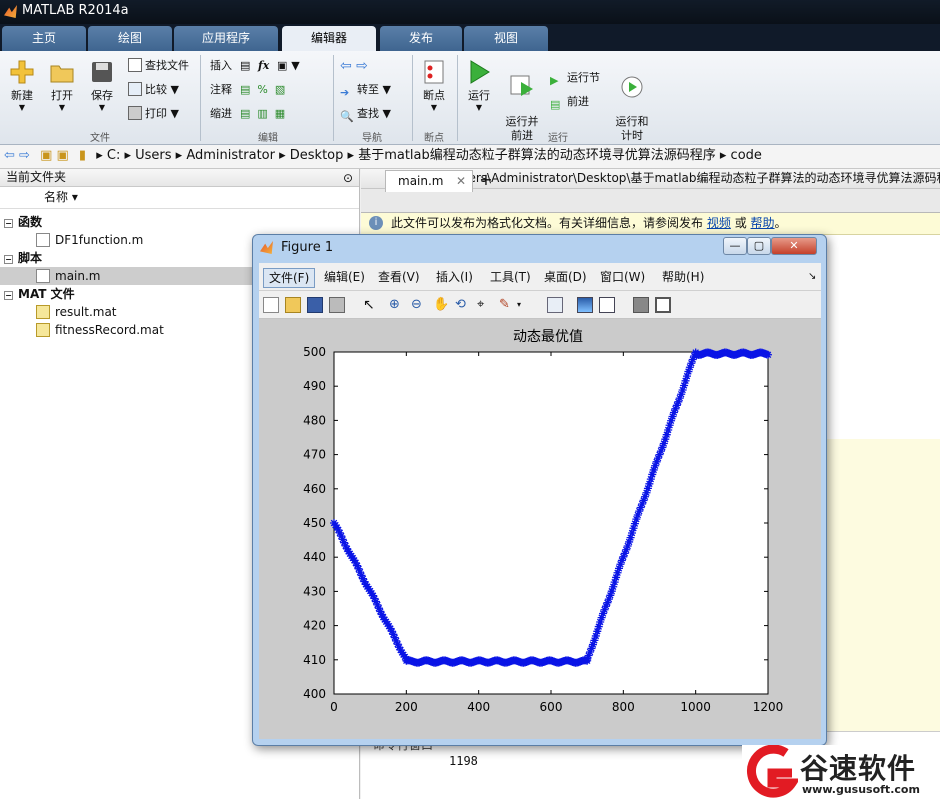 The height and width of the screenshot is (799, 940). I want to click on group-mat-files: − MAT 文件, so click(39, 294).